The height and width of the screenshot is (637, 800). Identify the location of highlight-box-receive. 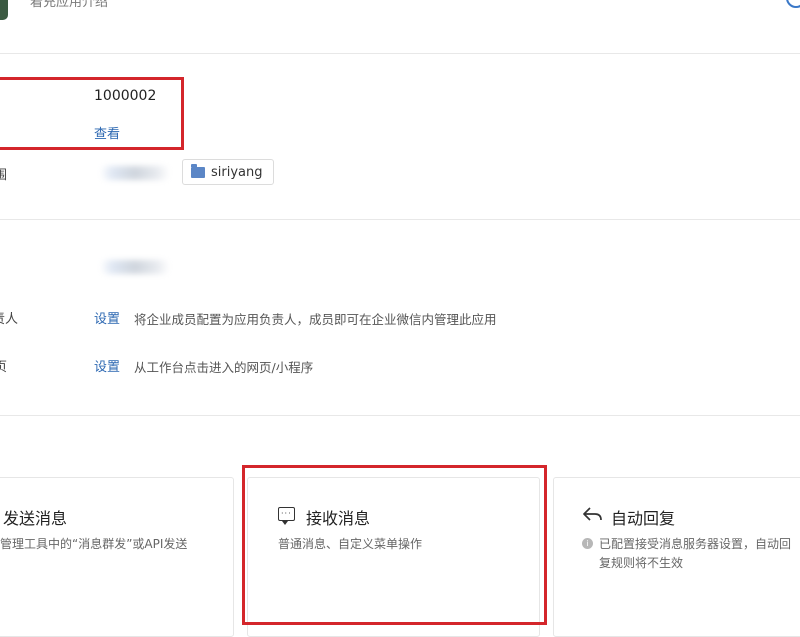
(394, 545).